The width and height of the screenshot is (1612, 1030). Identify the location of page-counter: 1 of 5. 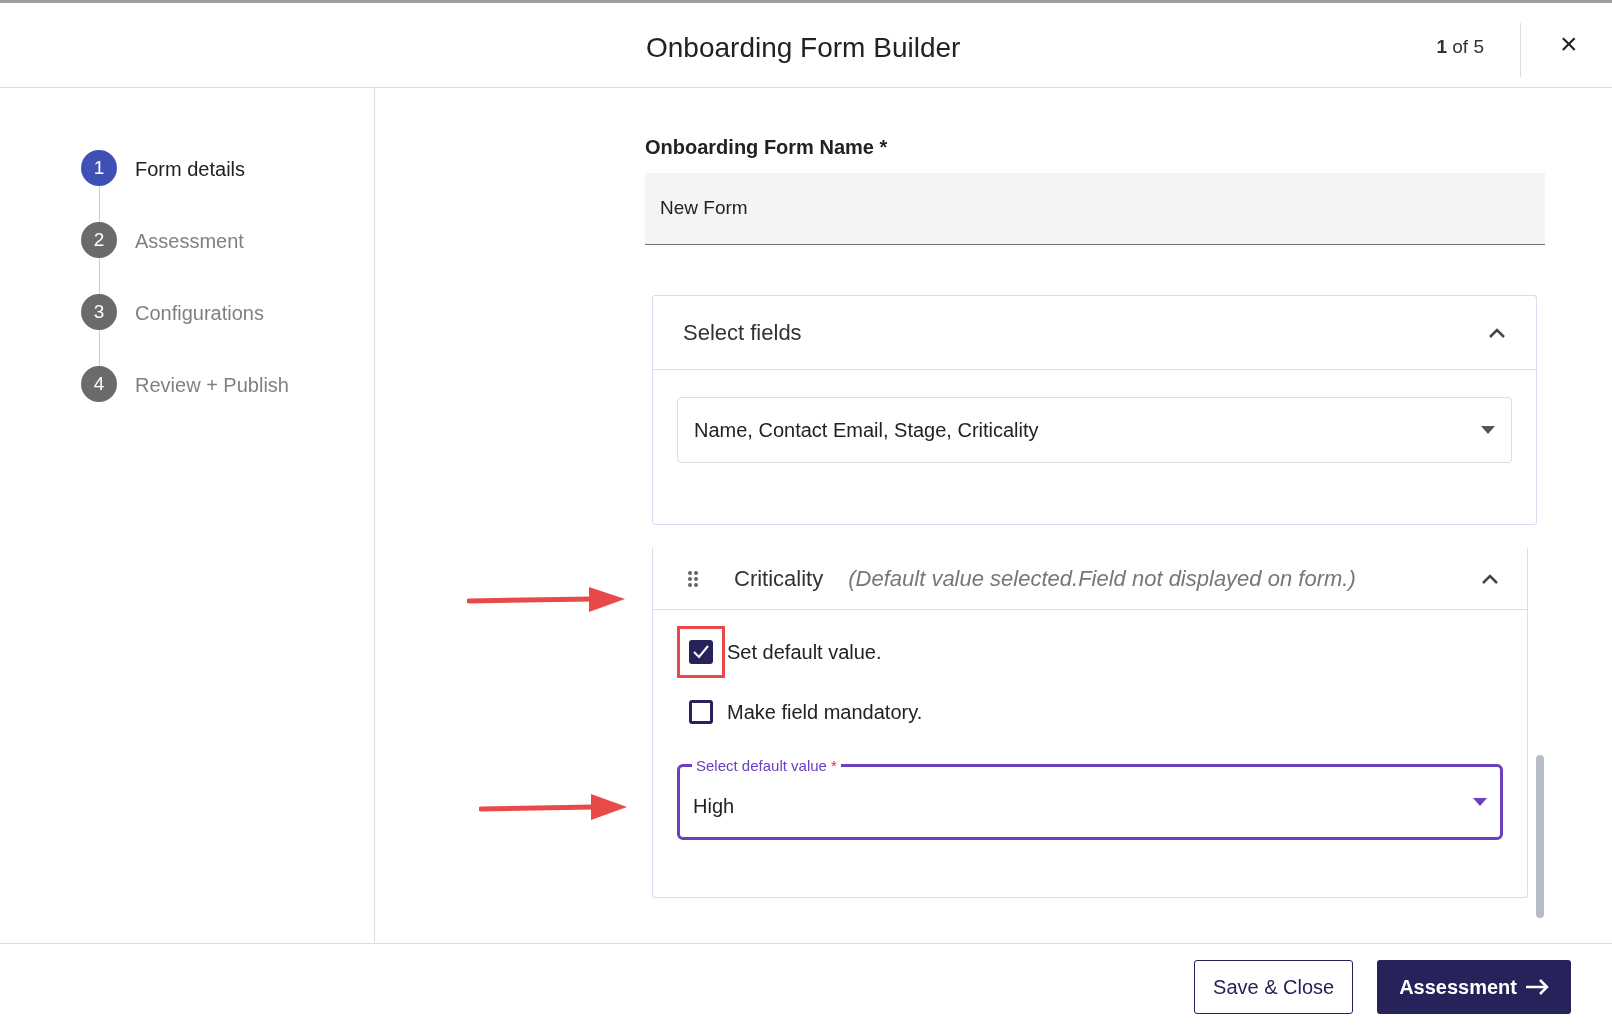
(1460, 47).